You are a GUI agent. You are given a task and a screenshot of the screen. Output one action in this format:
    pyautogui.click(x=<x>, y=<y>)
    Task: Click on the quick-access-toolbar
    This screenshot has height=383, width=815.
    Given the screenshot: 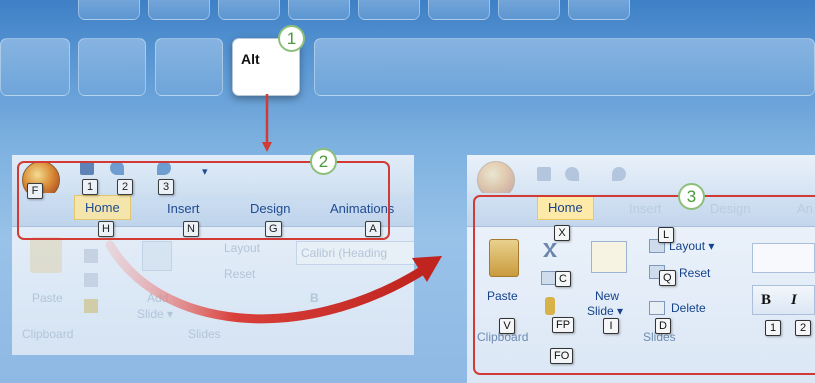 What is the action you would take?
    pyautogui.click(x=641, y=177)
    